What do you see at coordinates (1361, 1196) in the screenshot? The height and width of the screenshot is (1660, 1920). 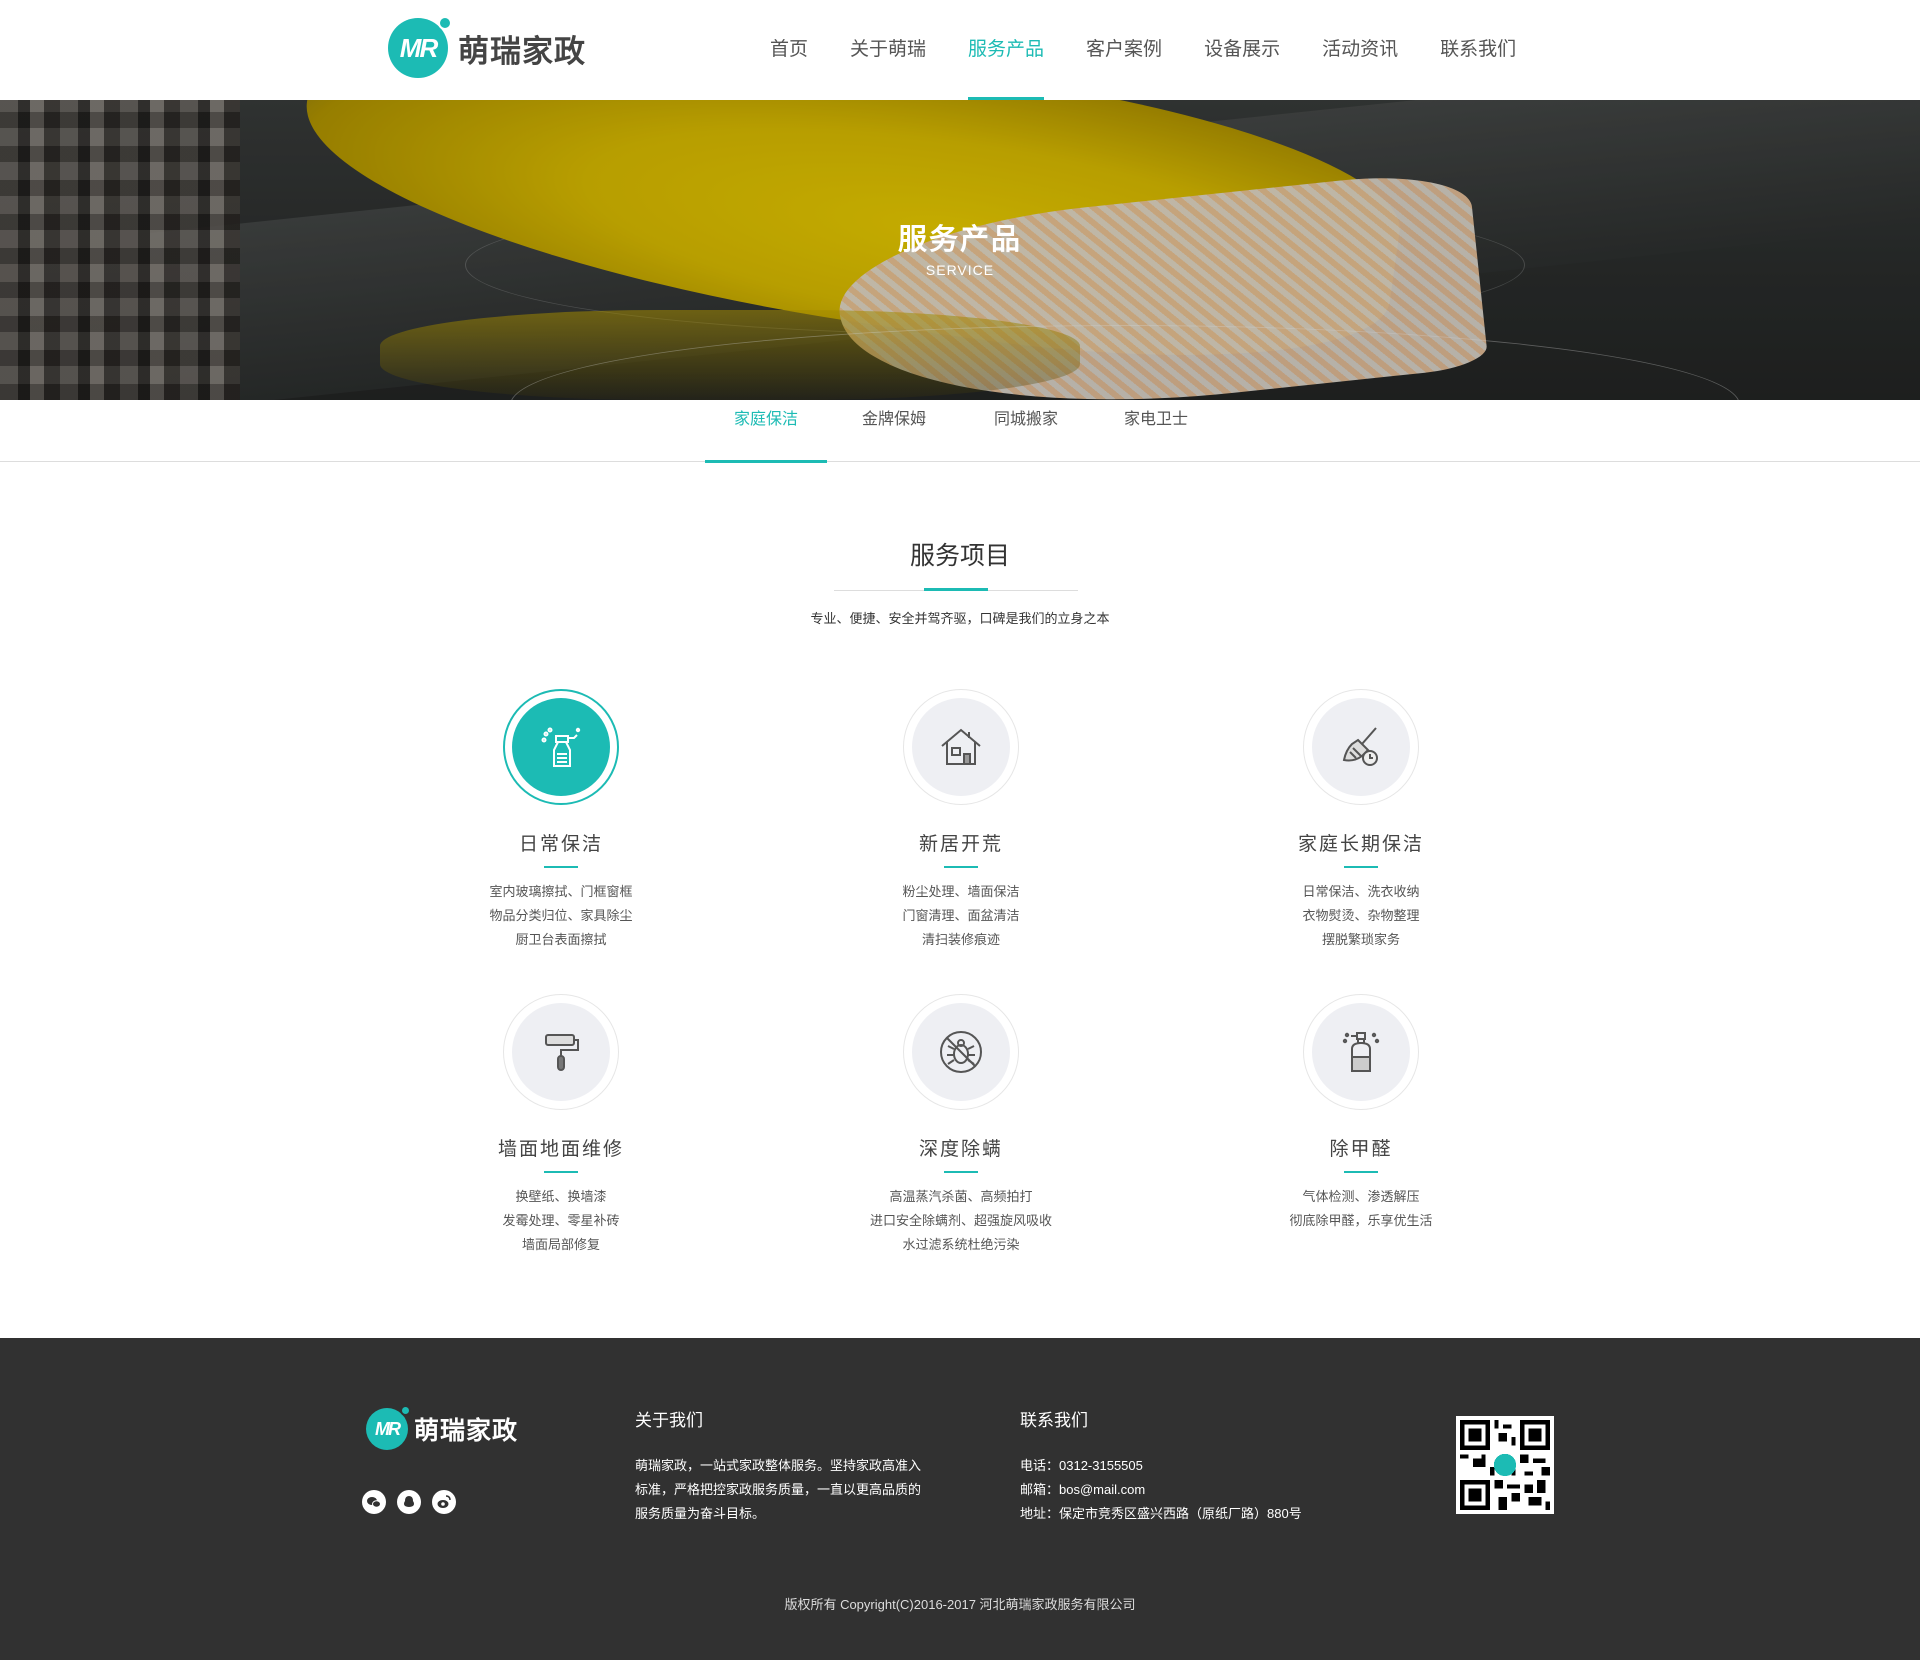 I see `service-line: 气体检测、渗透解压` at bounding box center [1361, 1196].